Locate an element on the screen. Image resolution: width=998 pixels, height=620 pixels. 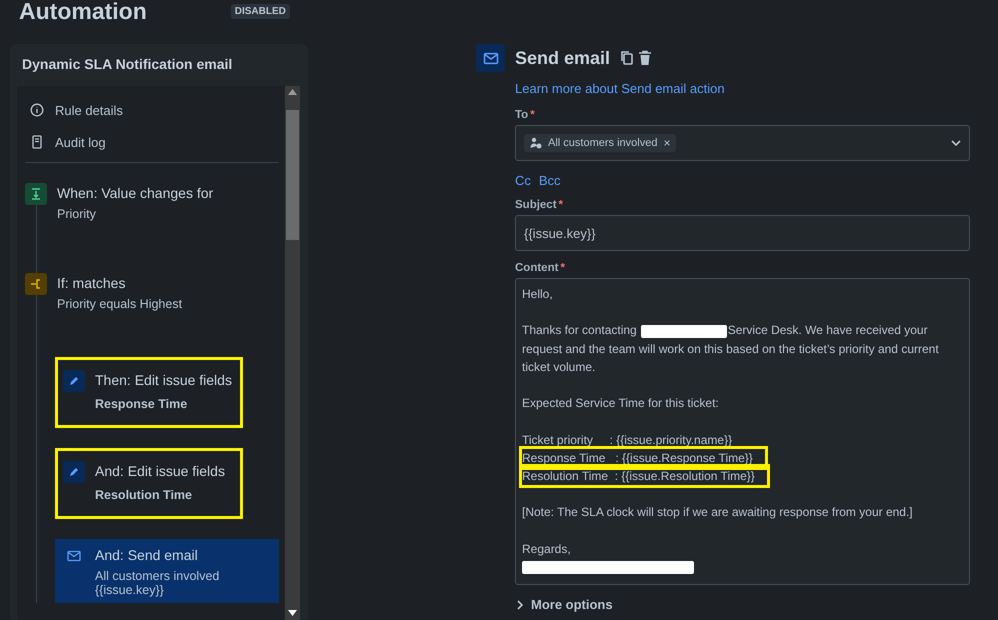
step-title: Then: Edit issue fields is located at coordinates (163, 380).